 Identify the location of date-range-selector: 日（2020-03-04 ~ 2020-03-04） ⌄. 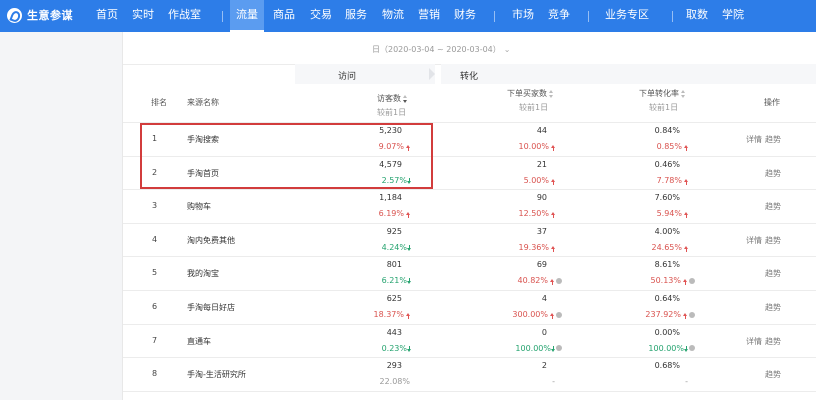
(441, 49).